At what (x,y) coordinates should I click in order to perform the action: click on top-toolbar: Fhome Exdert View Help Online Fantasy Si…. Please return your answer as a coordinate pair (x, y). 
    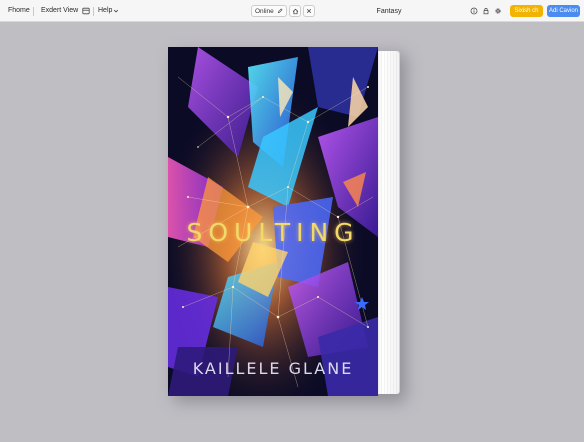
    Looking at the image, I should click on (292, 11).